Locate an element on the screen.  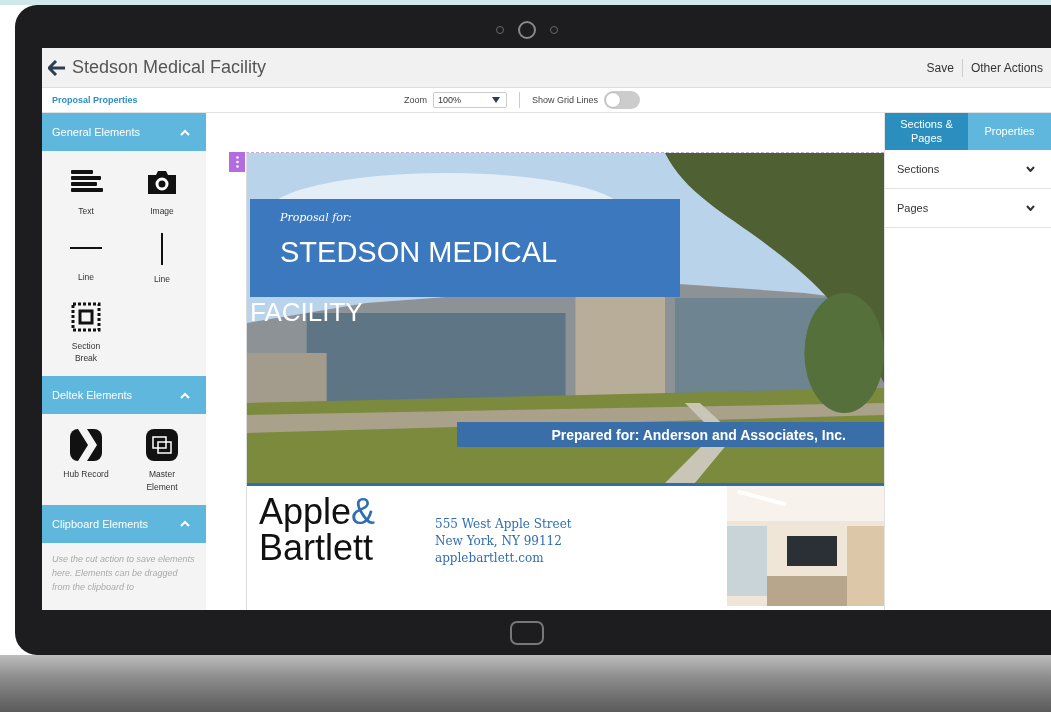
horizontal-line-icon is located at coordinates (86, 248).